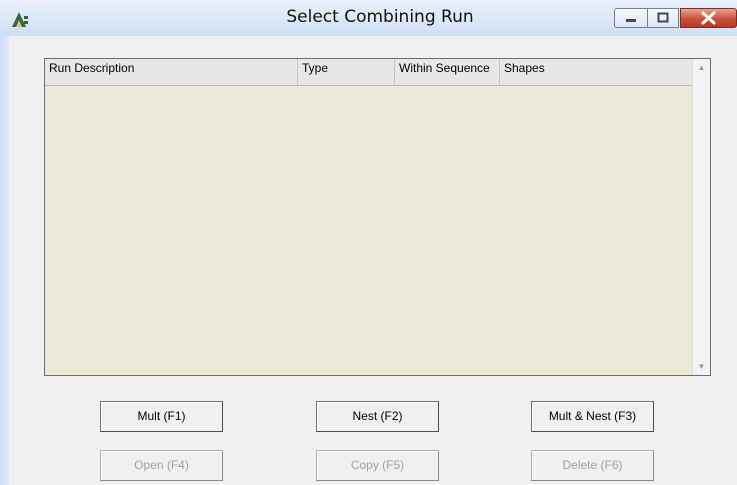 Image resolution: width=737 pixels, height=485 pixels. Describe the element at coordinates (377, 465) in the screenshot. I see `copy-button: Copy (F5)` at that location.